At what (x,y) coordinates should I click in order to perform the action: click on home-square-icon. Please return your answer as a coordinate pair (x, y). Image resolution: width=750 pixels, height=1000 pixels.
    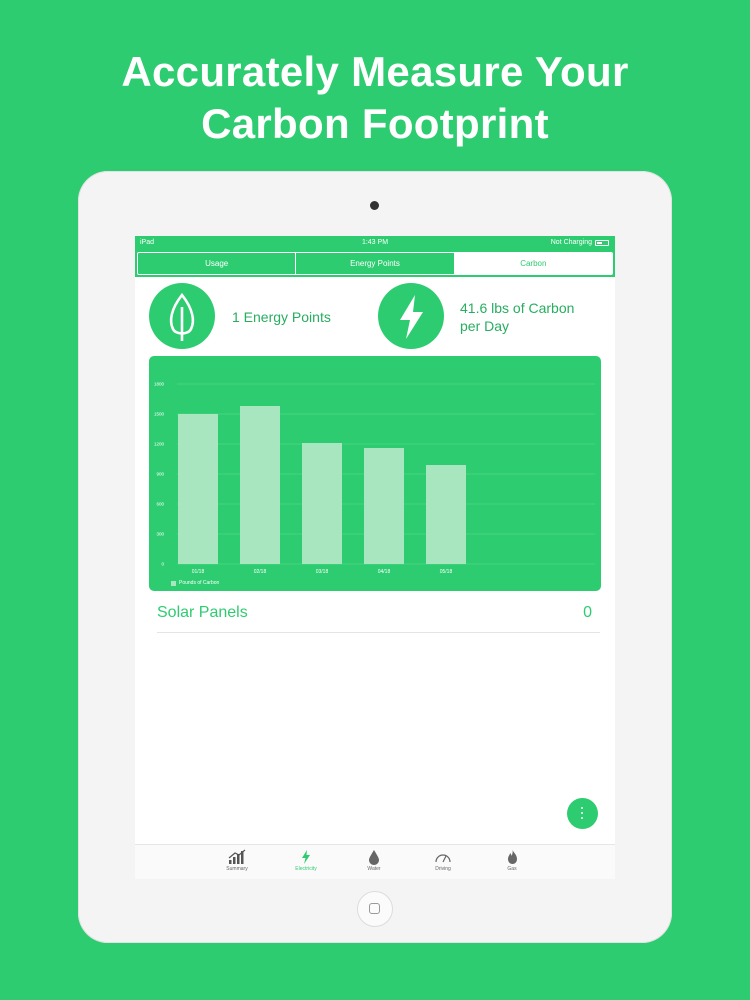
    Looking at the image, I should click on (374, 908).